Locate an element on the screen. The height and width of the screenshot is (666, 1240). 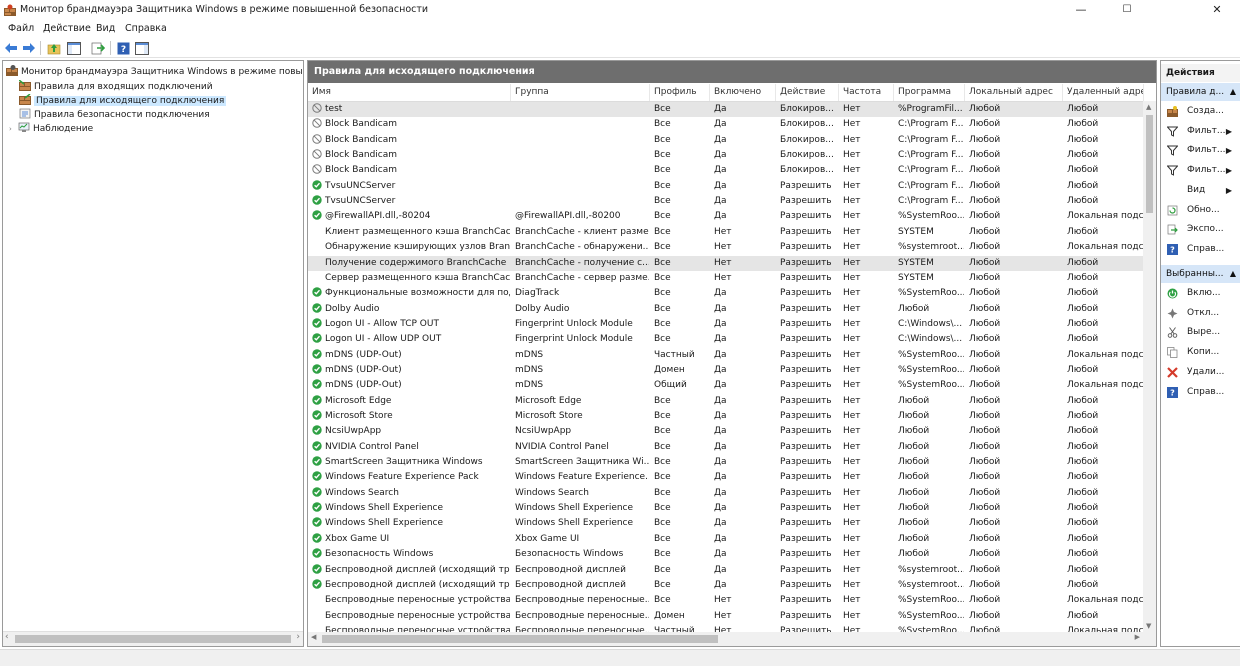
tree-item-monitoring: › Наблюдение is located at coordinates (51, 129).